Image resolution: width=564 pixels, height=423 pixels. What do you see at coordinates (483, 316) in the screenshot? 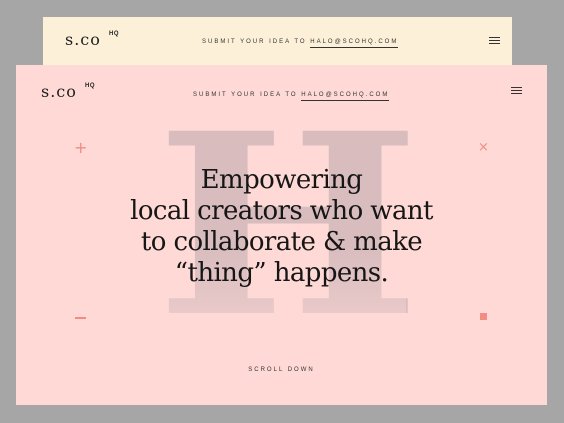
I see `square-icon` at bounding box center [483, 316].